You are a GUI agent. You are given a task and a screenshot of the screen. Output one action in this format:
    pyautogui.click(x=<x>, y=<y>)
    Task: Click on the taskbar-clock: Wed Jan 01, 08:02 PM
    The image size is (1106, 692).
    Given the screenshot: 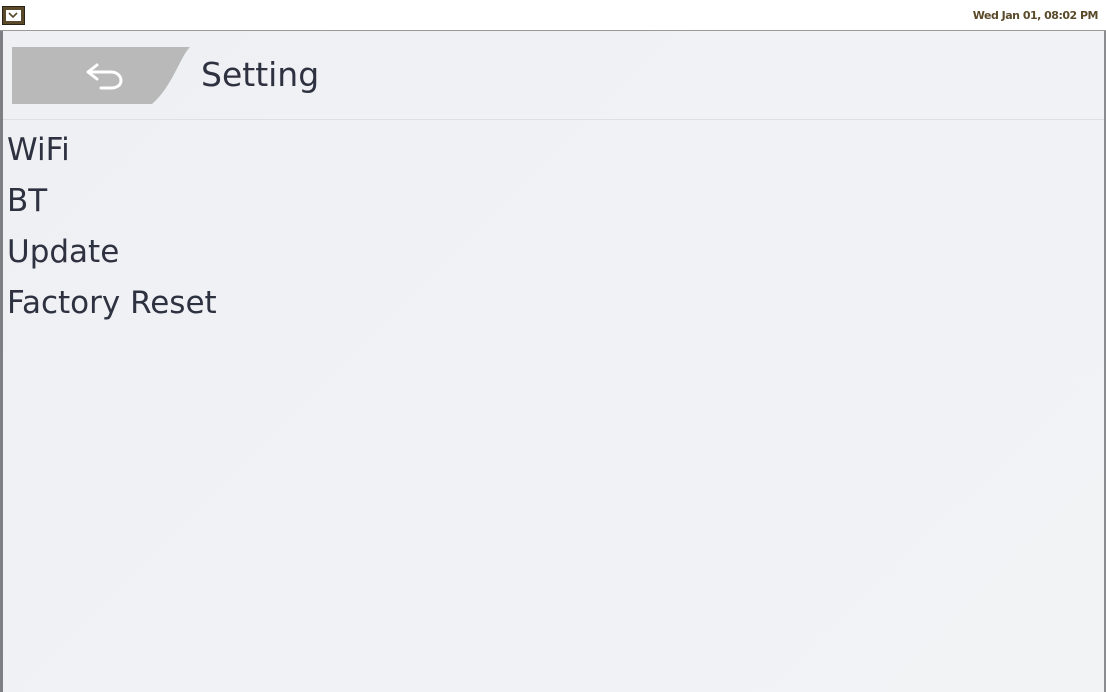 What is the action you would take?
    pyautogui.click(x=1035, y=15)
    